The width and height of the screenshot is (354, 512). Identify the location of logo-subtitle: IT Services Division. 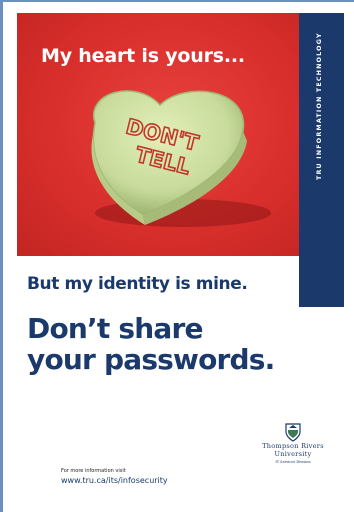
(293, 462).